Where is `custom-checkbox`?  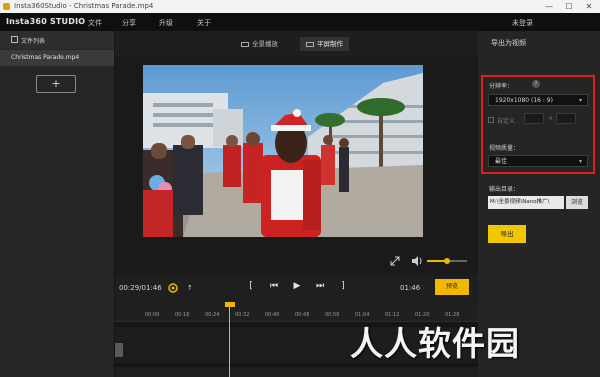
custom-checkbox is located at coordinates (491, 120).